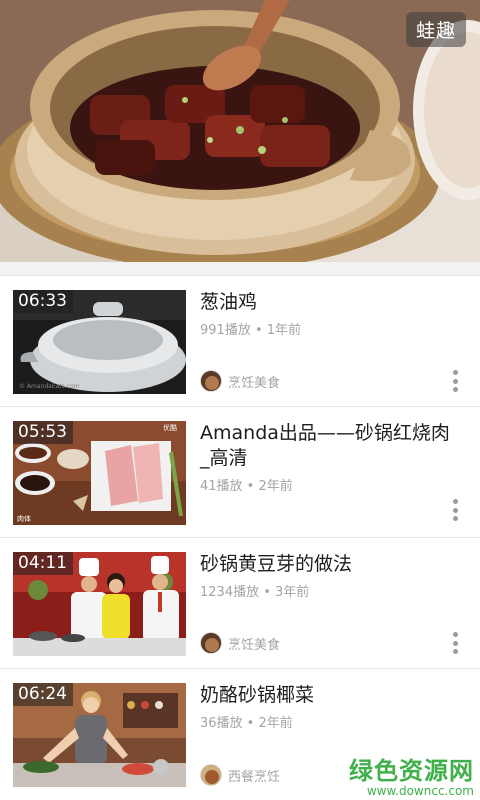  Describe the element at coordinates (435, 29) in the screenshot. I see `brand-logo: 蛙趣` at that location.